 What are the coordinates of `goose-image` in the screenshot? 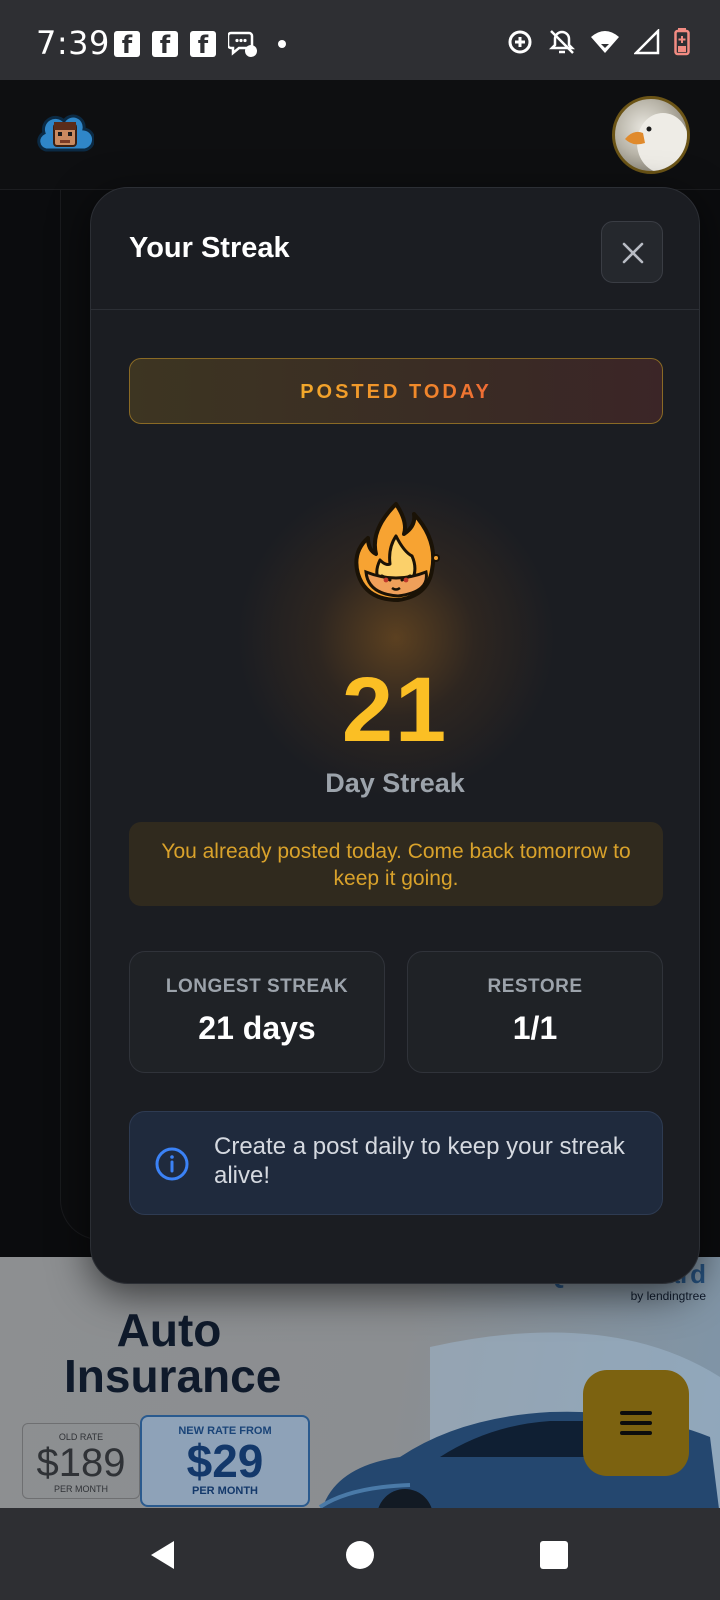 It's located at (656, 142).